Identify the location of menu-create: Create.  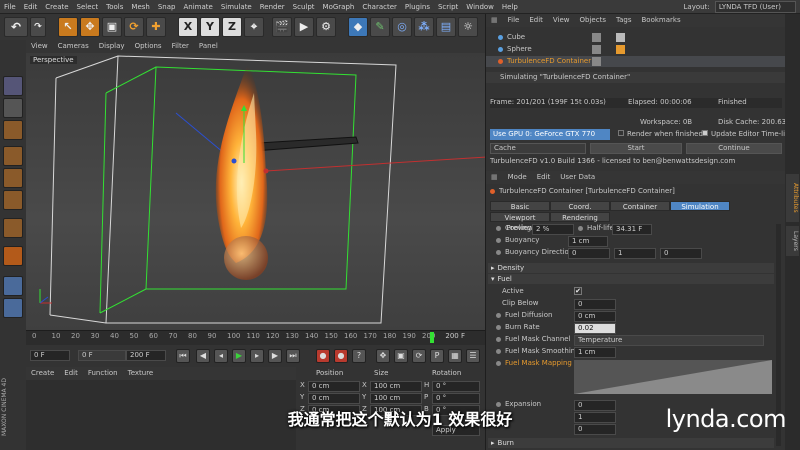
(56, 7).